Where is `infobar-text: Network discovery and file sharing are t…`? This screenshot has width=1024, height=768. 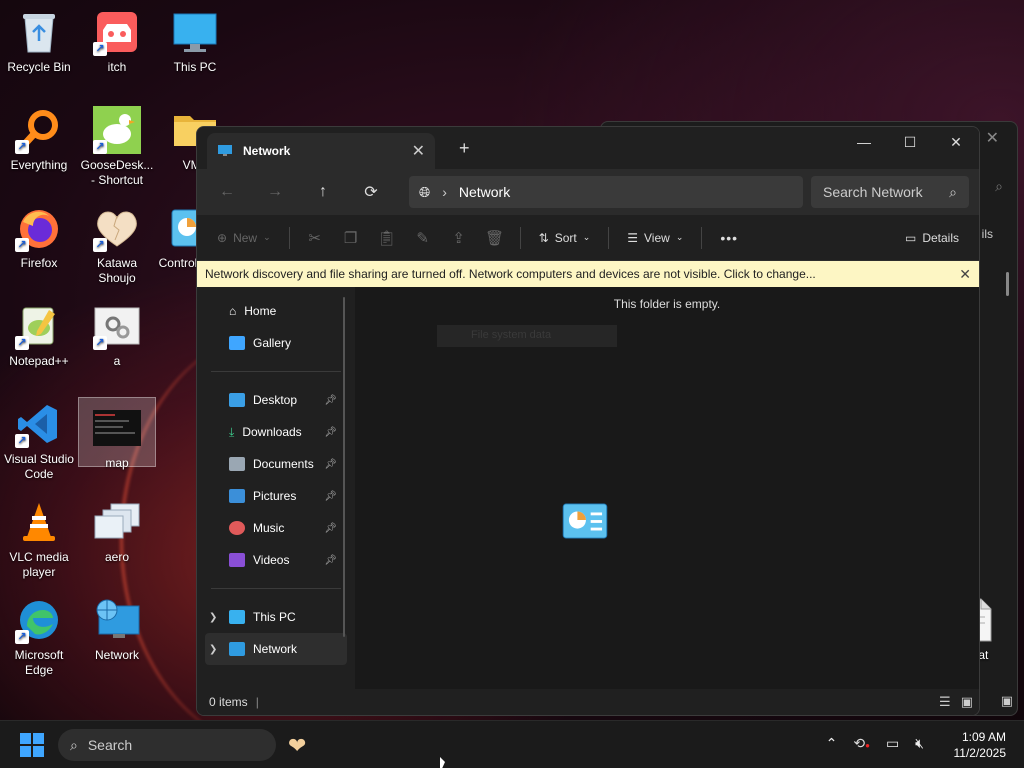 infobar-text: Network discovery and file sharing are t… is located at coordinates (510, 274).